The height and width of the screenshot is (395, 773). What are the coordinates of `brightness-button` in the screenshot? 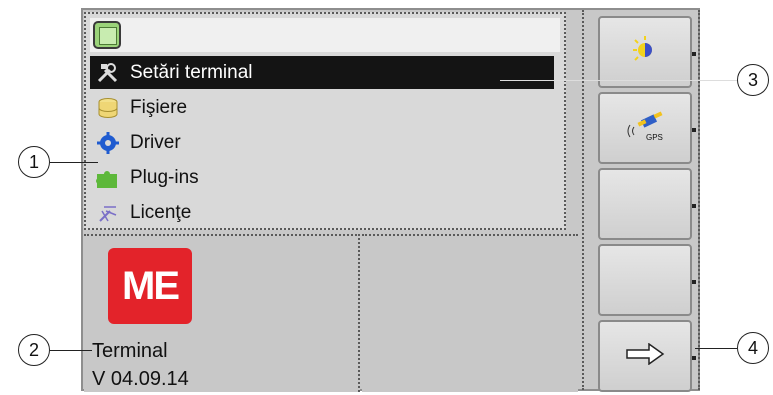 It's located at (647, 52).